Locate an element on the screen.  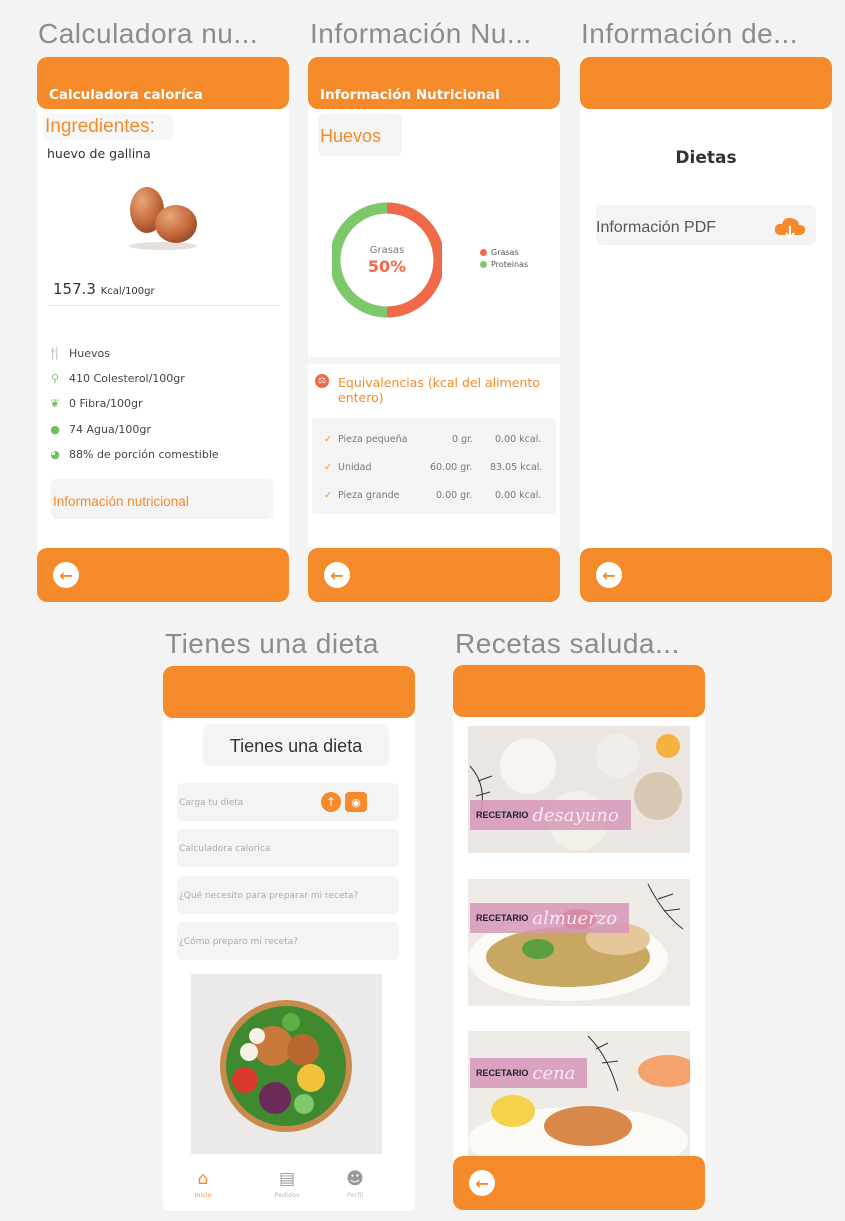
diets-title: Dietas is located at coordinates (706, 158).